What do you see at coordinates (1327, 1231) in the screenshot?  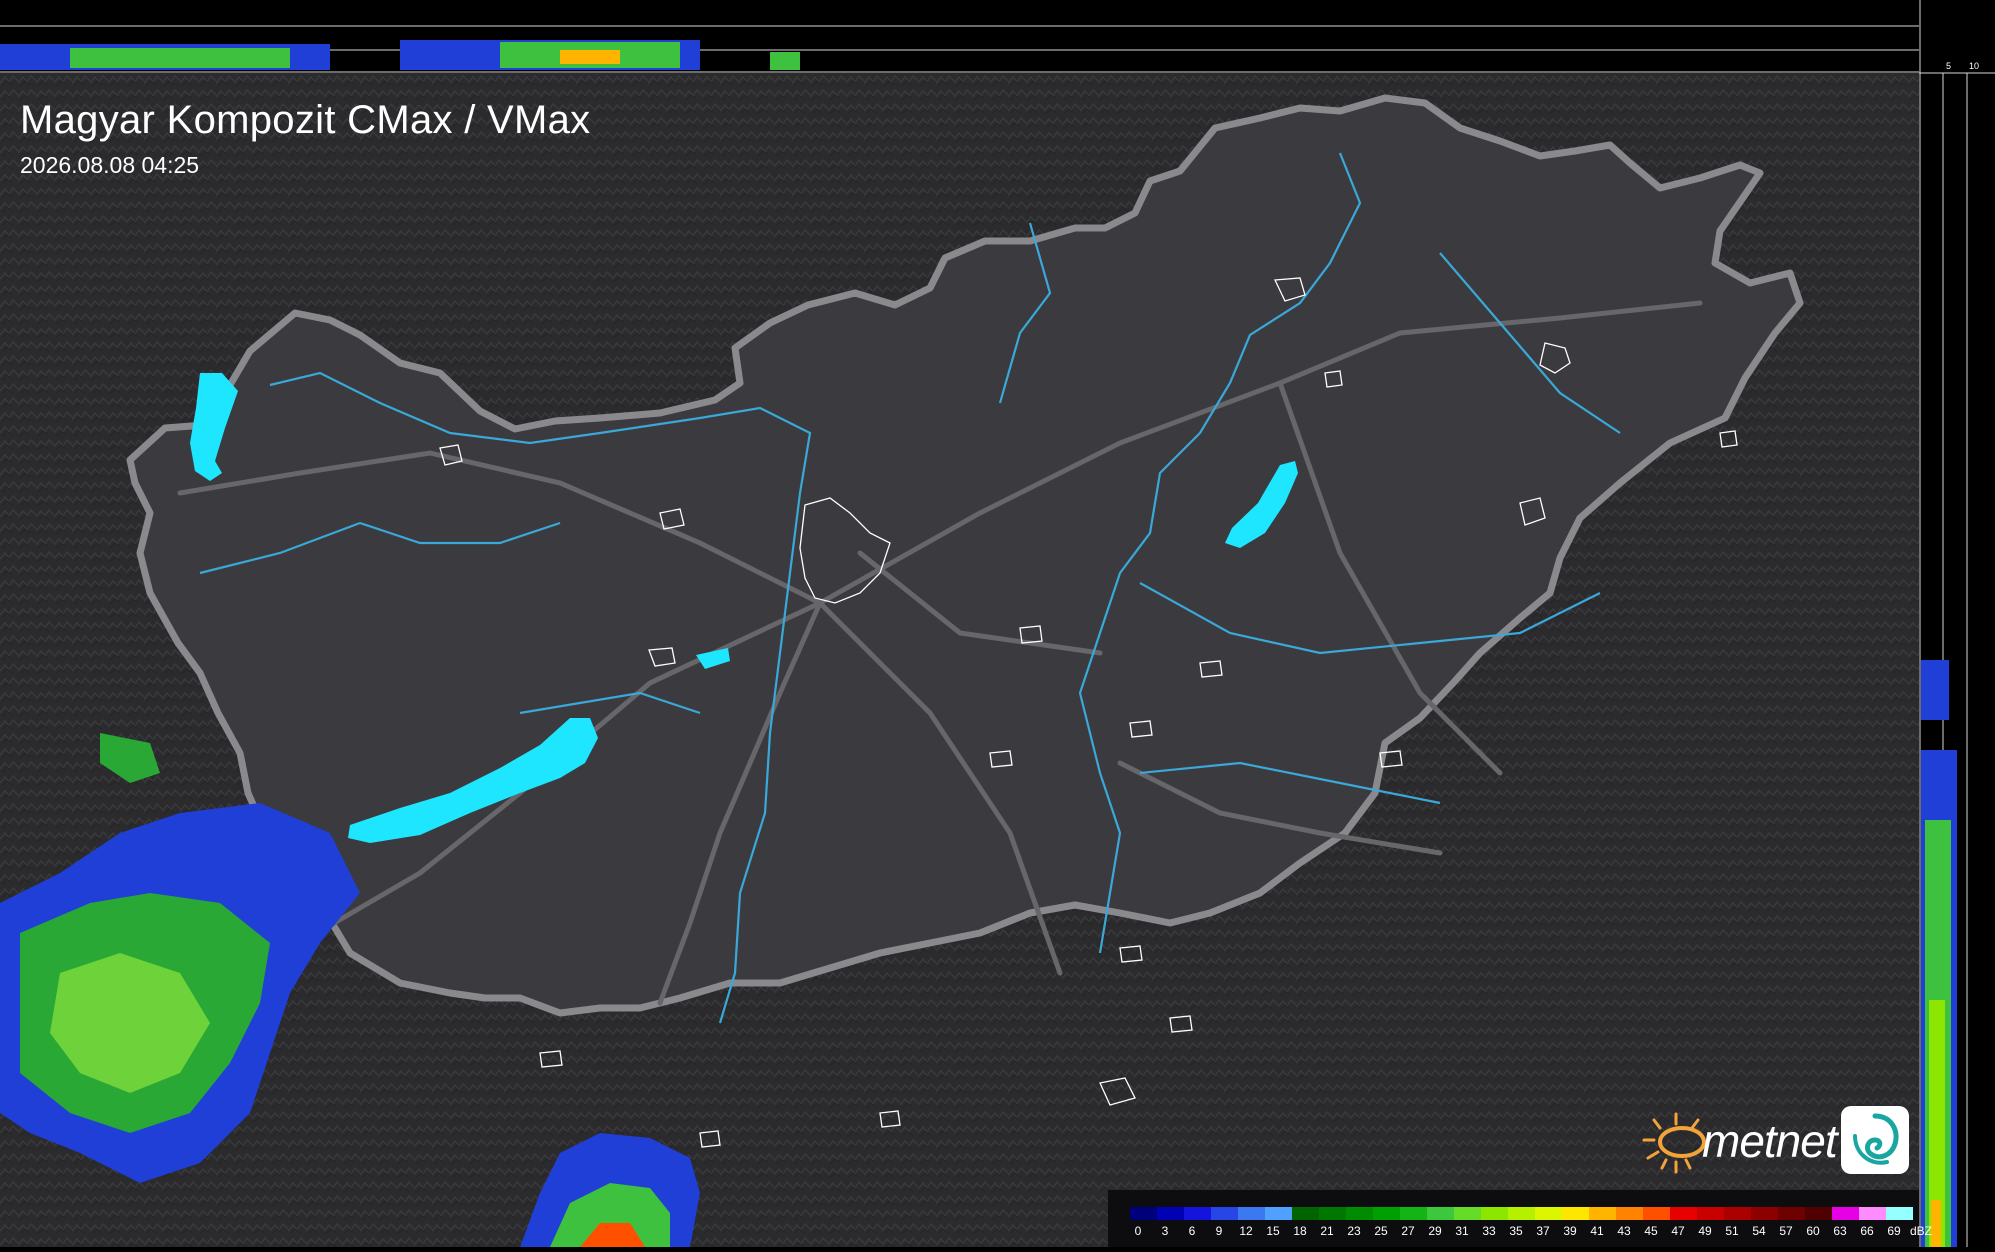 I see `legend-tick: 21` at bounding box center [1327, 1231].